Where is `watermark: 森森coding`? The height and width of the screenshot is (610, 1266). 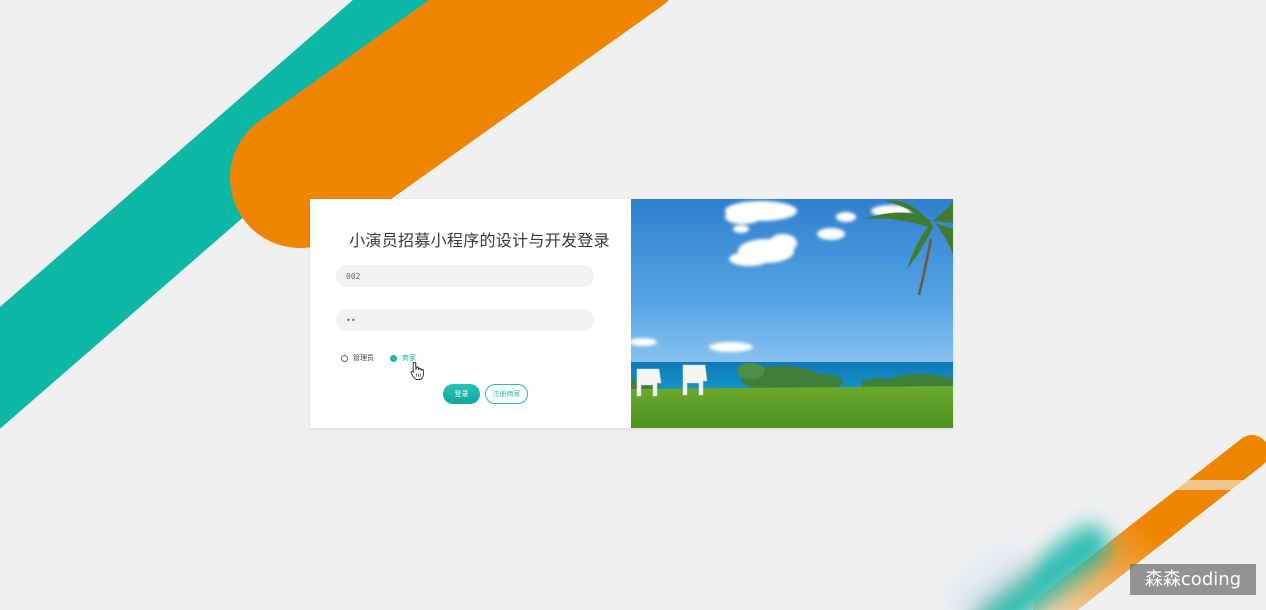 watermark: 森森coding is located at coordinates (1193, 579).